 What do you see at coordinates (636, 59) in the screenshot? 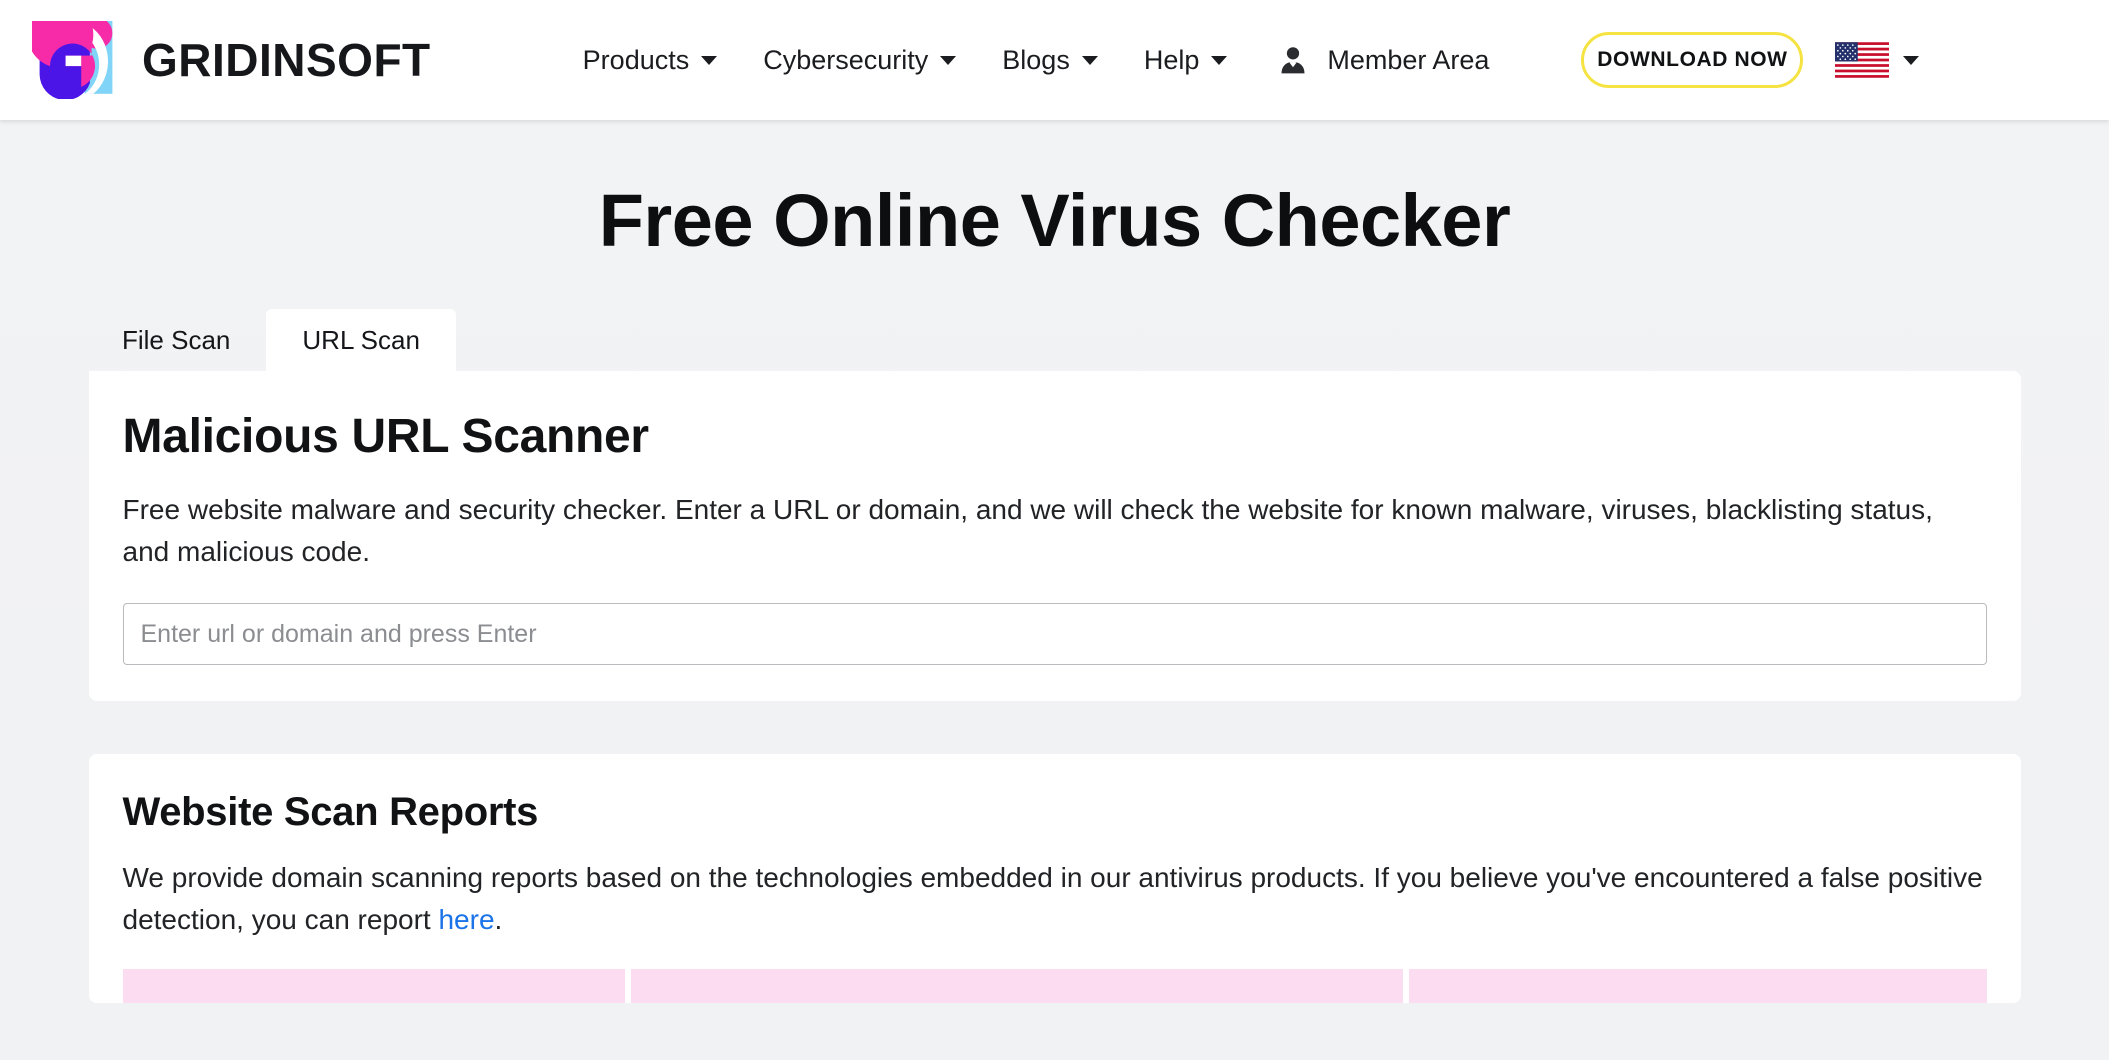
I see `nav-item-label: Products` at bounding box center [636, 59].